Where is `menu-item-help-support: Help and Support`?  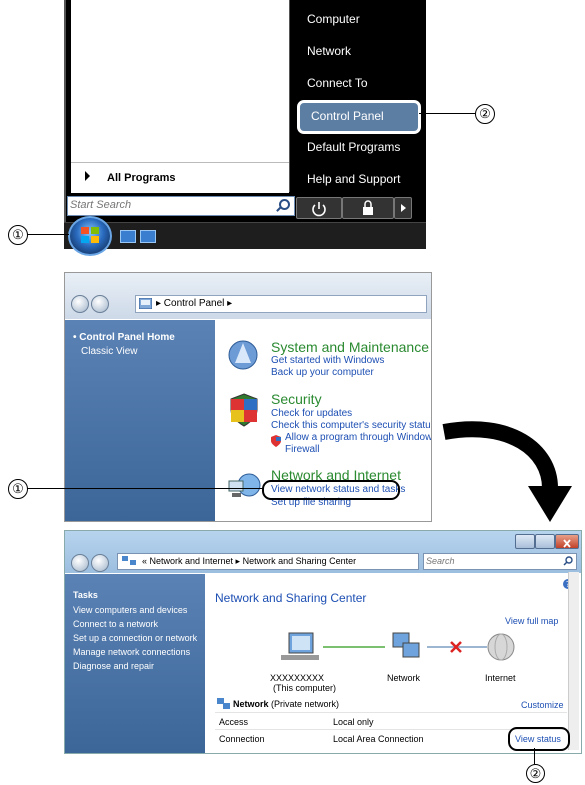
menu-item-help-support: Help and Support is located at coordinates (353, 179).